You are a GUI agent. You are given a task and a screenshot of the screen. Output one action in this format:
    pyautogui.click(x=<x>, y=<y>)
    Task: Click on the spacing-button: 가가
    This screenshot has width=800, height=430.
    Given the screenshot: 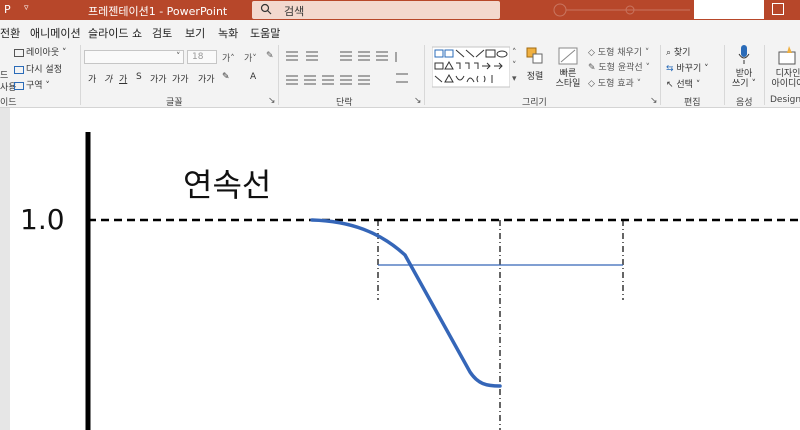 What is the action you would take?
    pyautogui.click(x=180, y=78)
    